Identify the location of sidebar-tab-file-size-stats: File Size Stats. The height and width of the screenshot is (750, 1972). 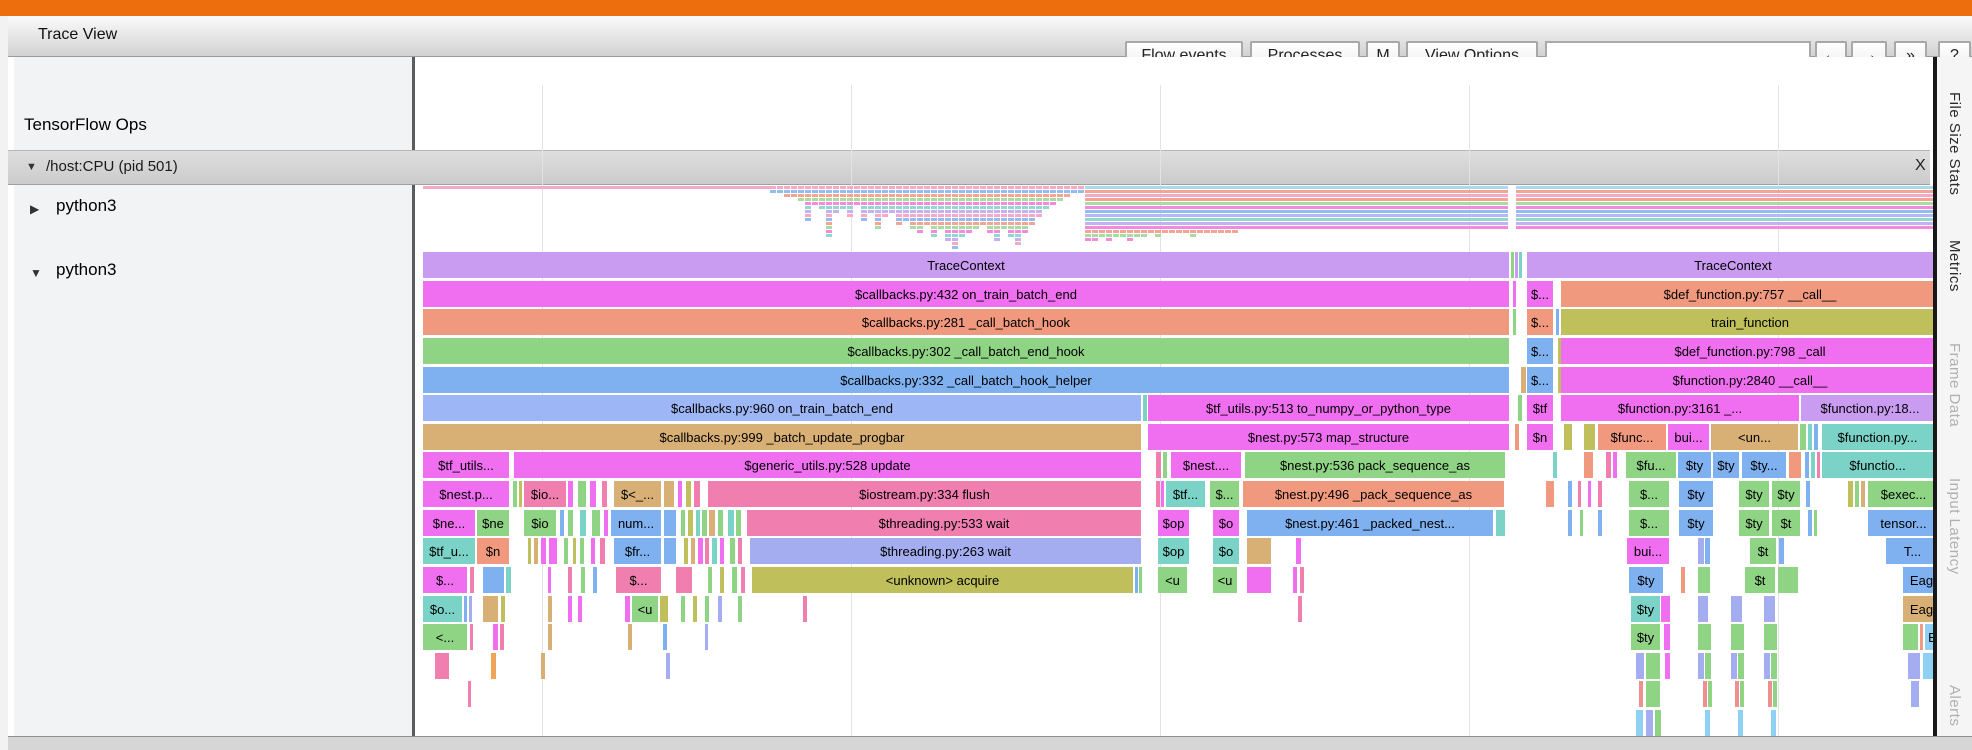
(1954, 143).